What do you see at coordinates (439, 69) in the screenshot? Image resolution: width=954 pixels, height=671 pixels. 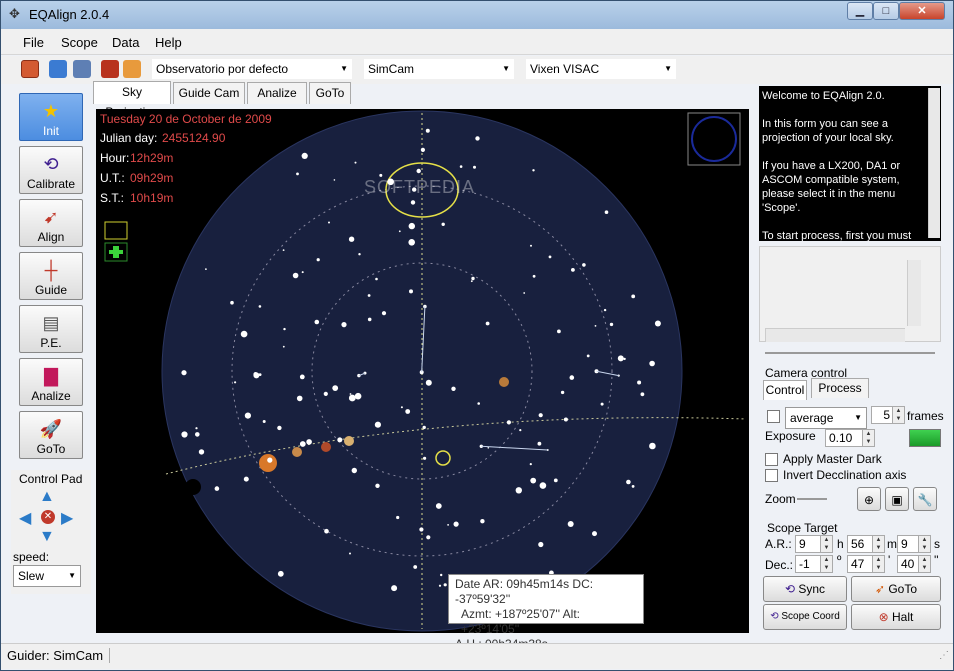 I see `camera-select: SimCam ▼` at bounding box center [439, 69].